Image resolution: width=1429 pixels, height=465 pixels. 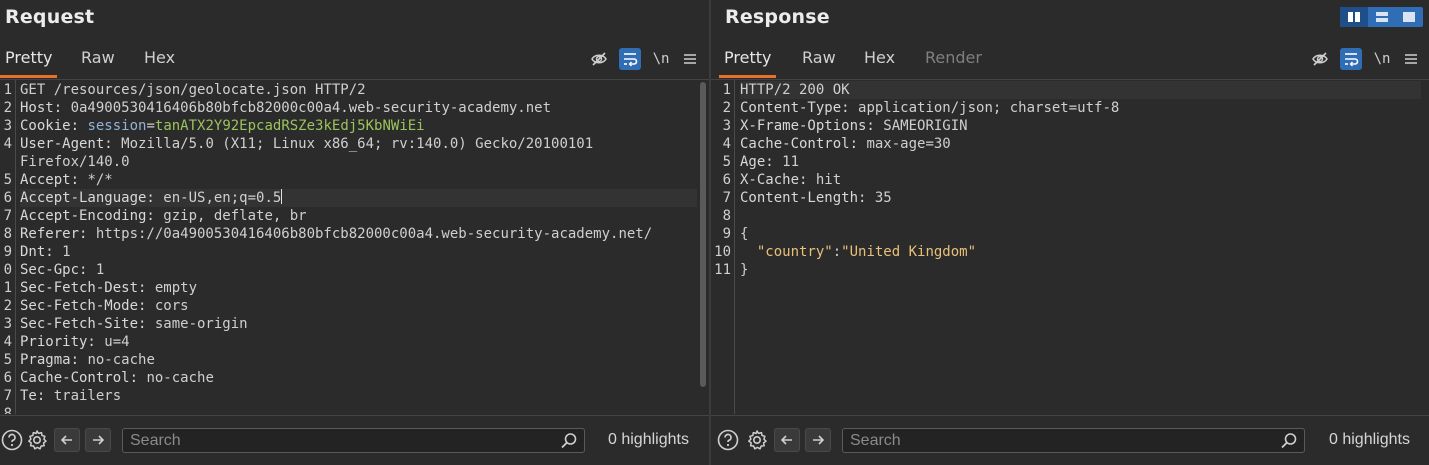 What do you see at coordinates (778, 180) in the screenshot?
I see `header-name: X-Cache:` at bounding box center [778, 180].